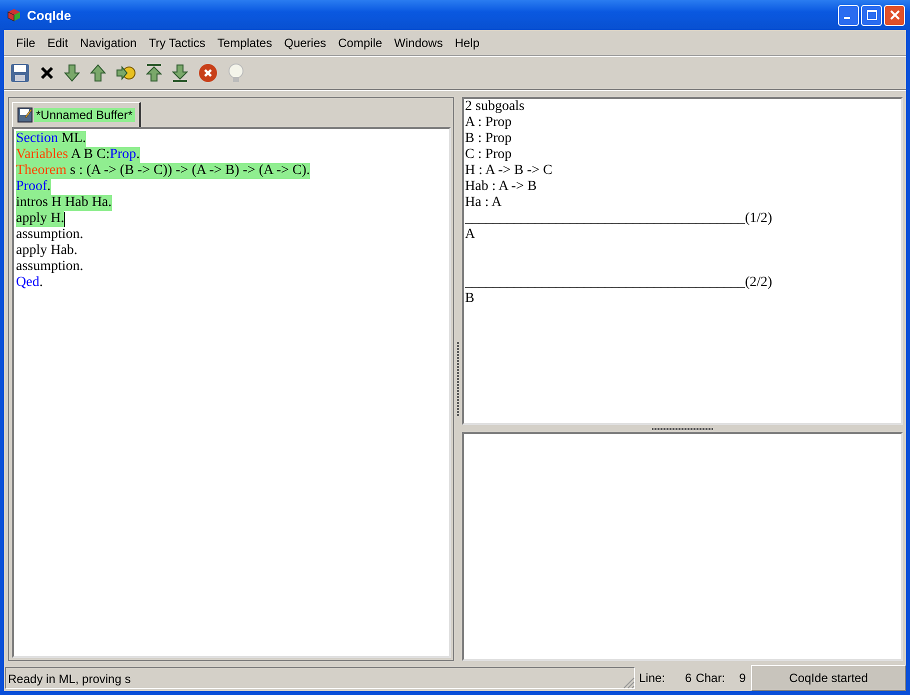  What do you see at coordinates (743, 678) in the screenshot?
I see `char-number: 9` at bounding box center [743, 678].